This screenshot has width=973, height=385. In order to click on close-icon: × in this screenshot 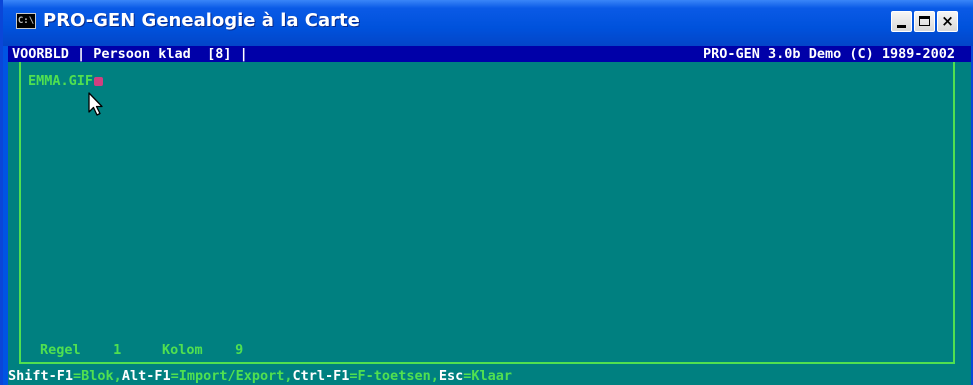, I will do `click(947, 21)`.